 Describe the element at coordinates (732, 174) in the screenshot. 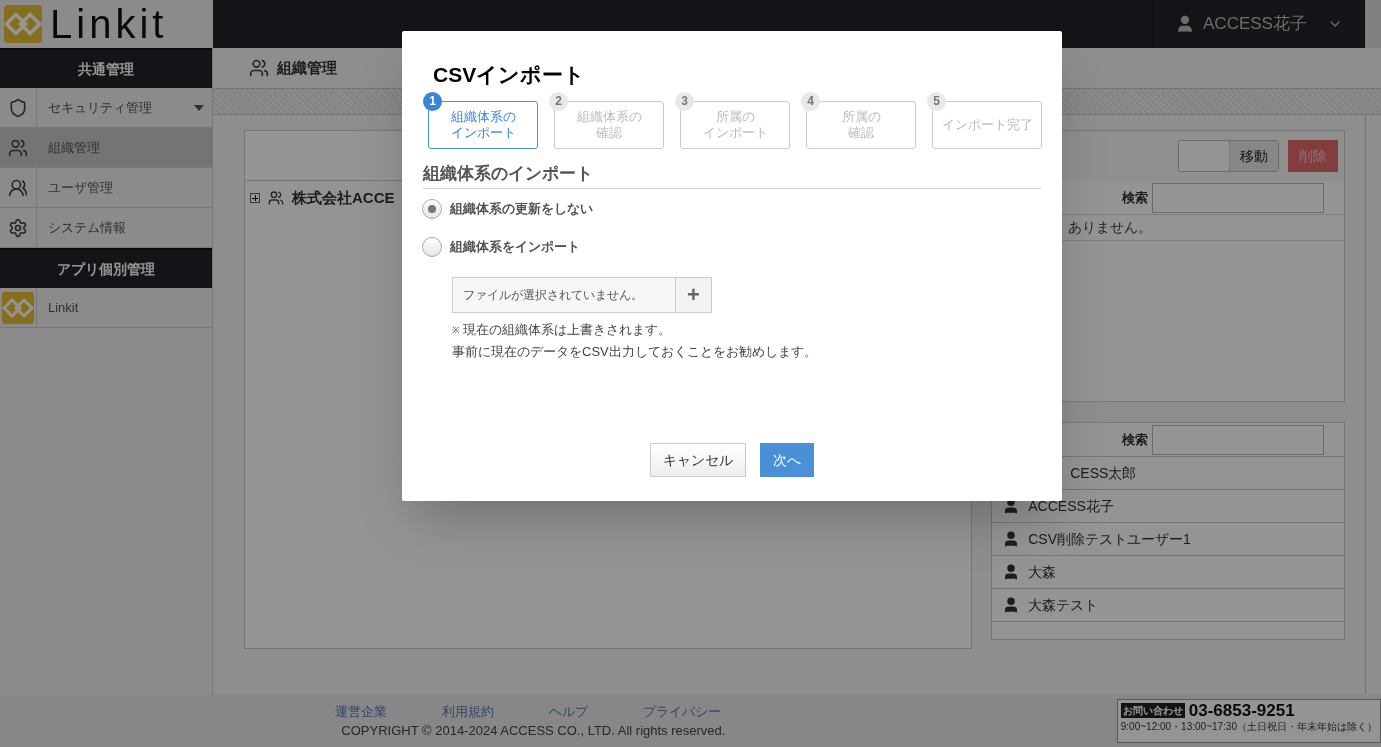

I see `section-title: 組織体系のインポート` at that location.